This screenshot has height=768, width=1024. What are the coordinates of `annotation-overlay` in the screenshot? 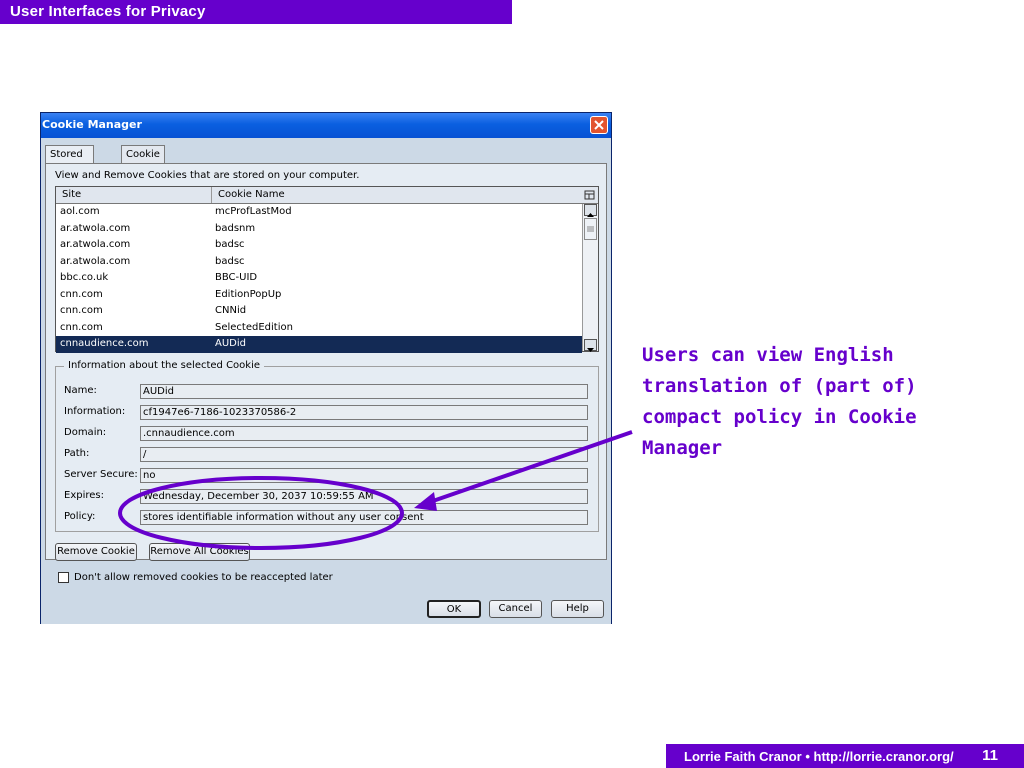 It's located at (375, 490).